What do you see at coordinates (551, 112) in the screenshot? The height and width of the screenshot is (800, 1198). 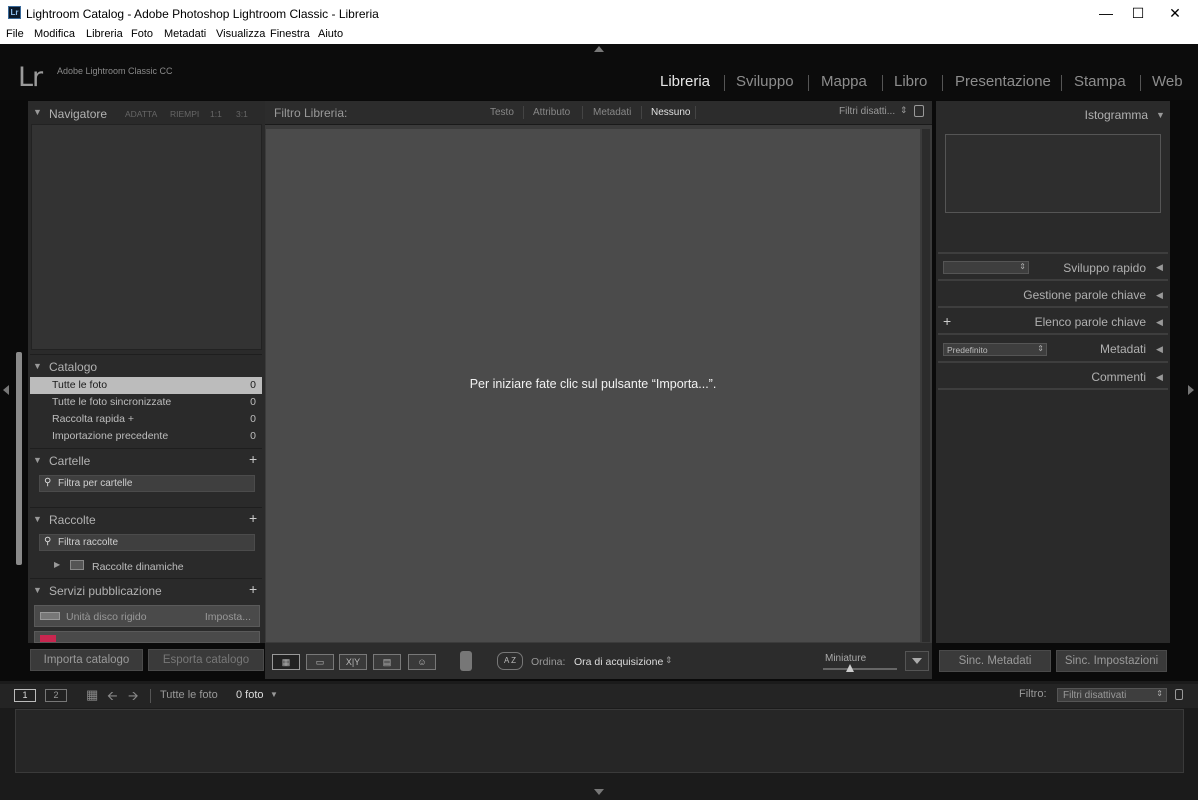 I see `filter-tab-attribute: Attributo` at bounding box center [551, 112].